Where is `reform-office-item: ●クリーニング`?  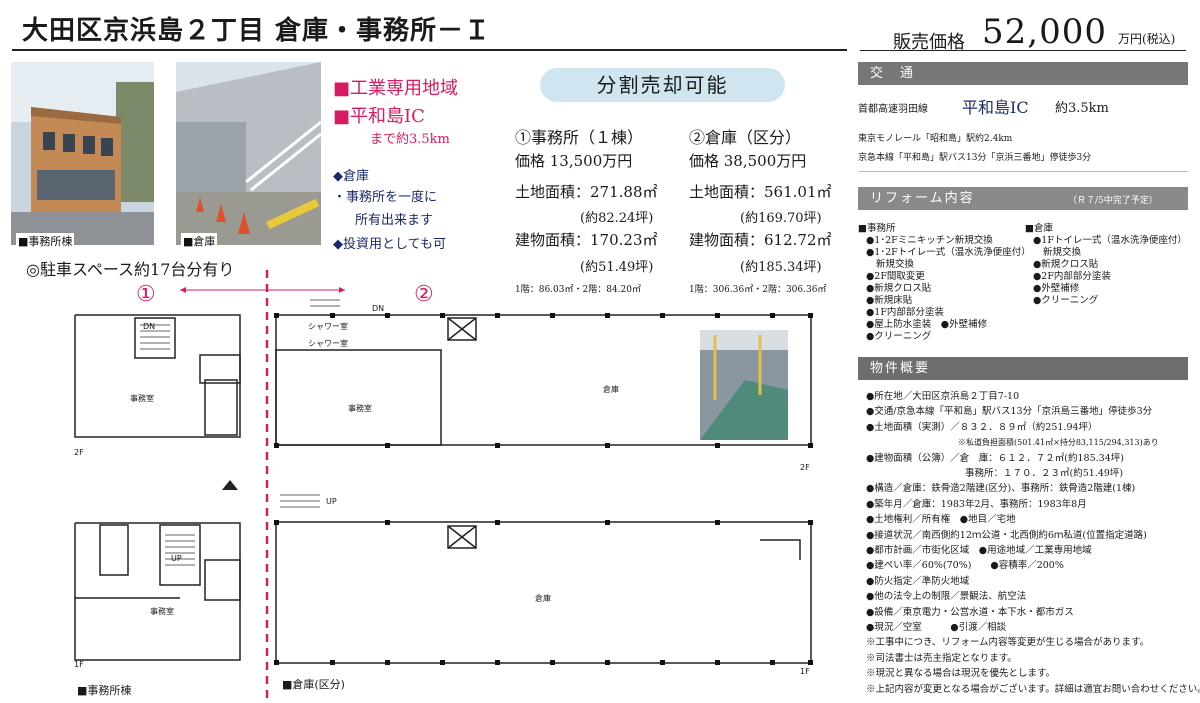
reform-office-item: ●クリーニング is located at coordinates (899, 336).